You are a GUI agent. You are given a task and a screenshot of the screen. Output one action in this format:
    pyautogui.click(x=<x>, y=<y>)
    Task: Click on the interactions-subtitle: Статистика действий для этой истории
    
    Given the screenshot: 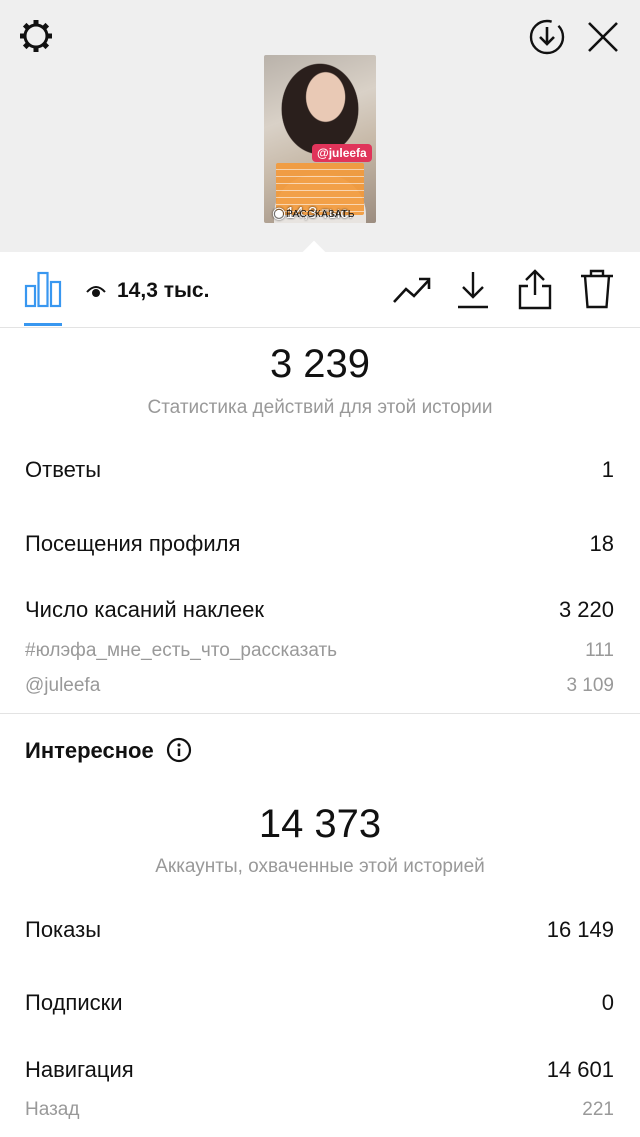 What is the action you would take?
    pyautogui.click(x=320, y=407)
    